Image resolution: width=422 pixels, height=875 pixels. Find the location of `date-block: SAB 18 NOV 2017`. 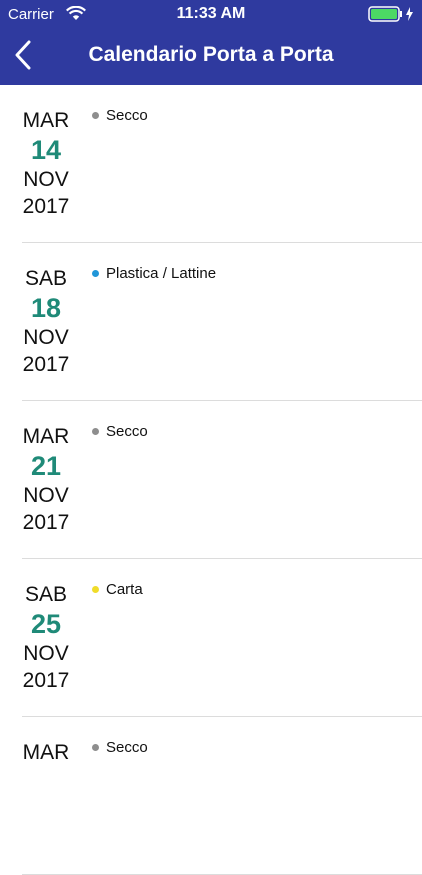

date-block: SAB 18 NOV 2017 is located at coordinates (46, 321).